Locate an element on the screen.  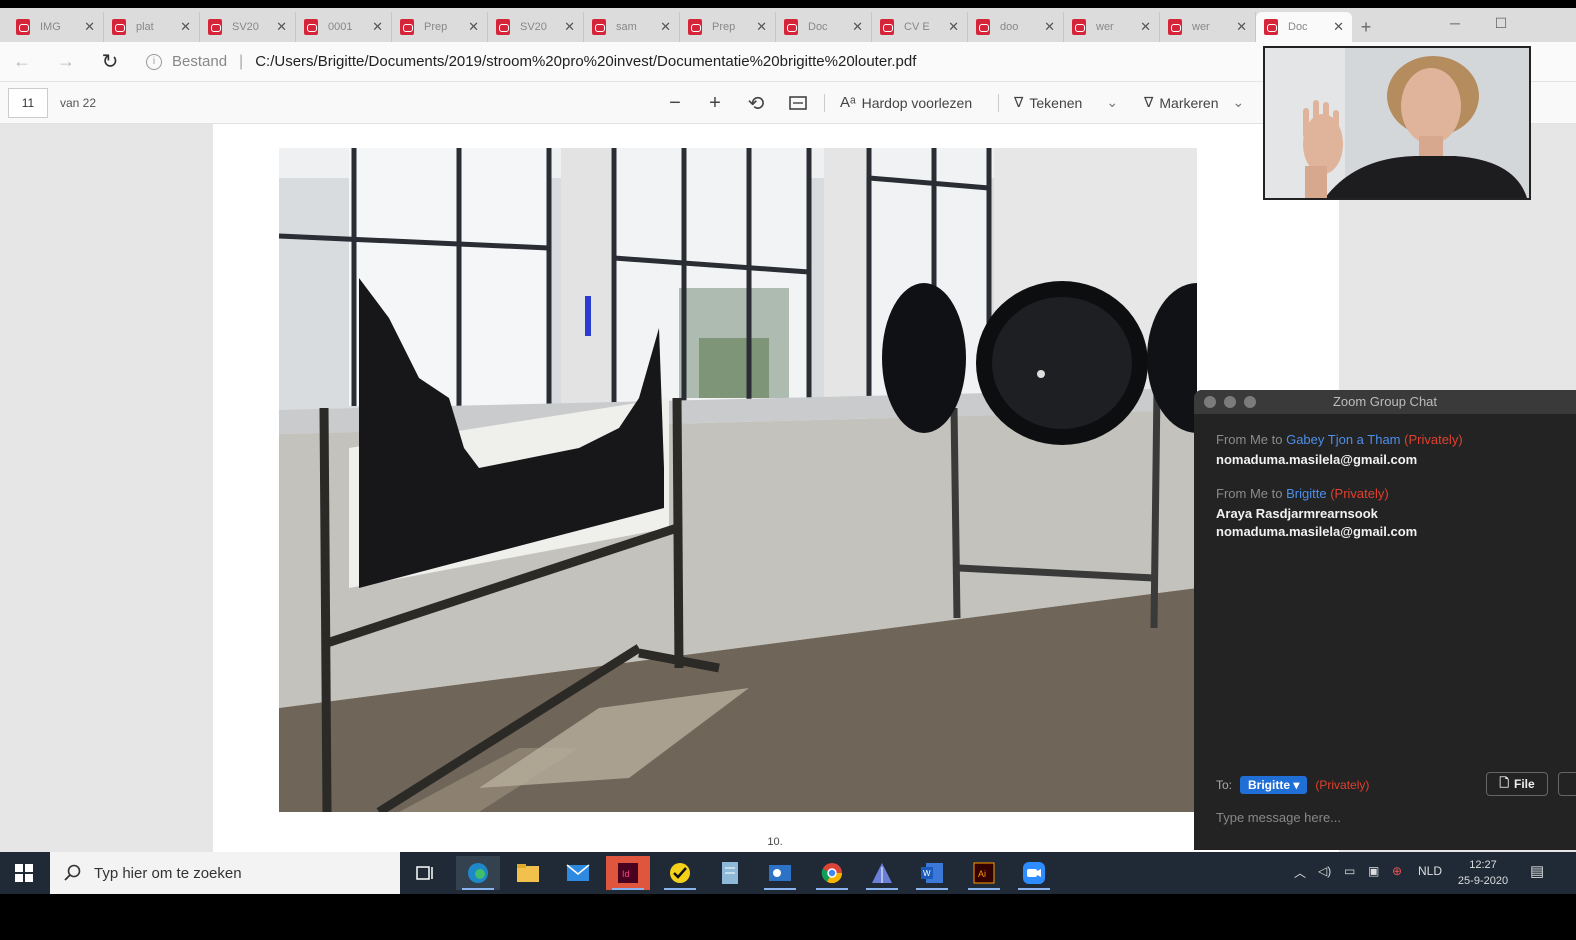
zoom-icon is located at coordinates (1034, 873).